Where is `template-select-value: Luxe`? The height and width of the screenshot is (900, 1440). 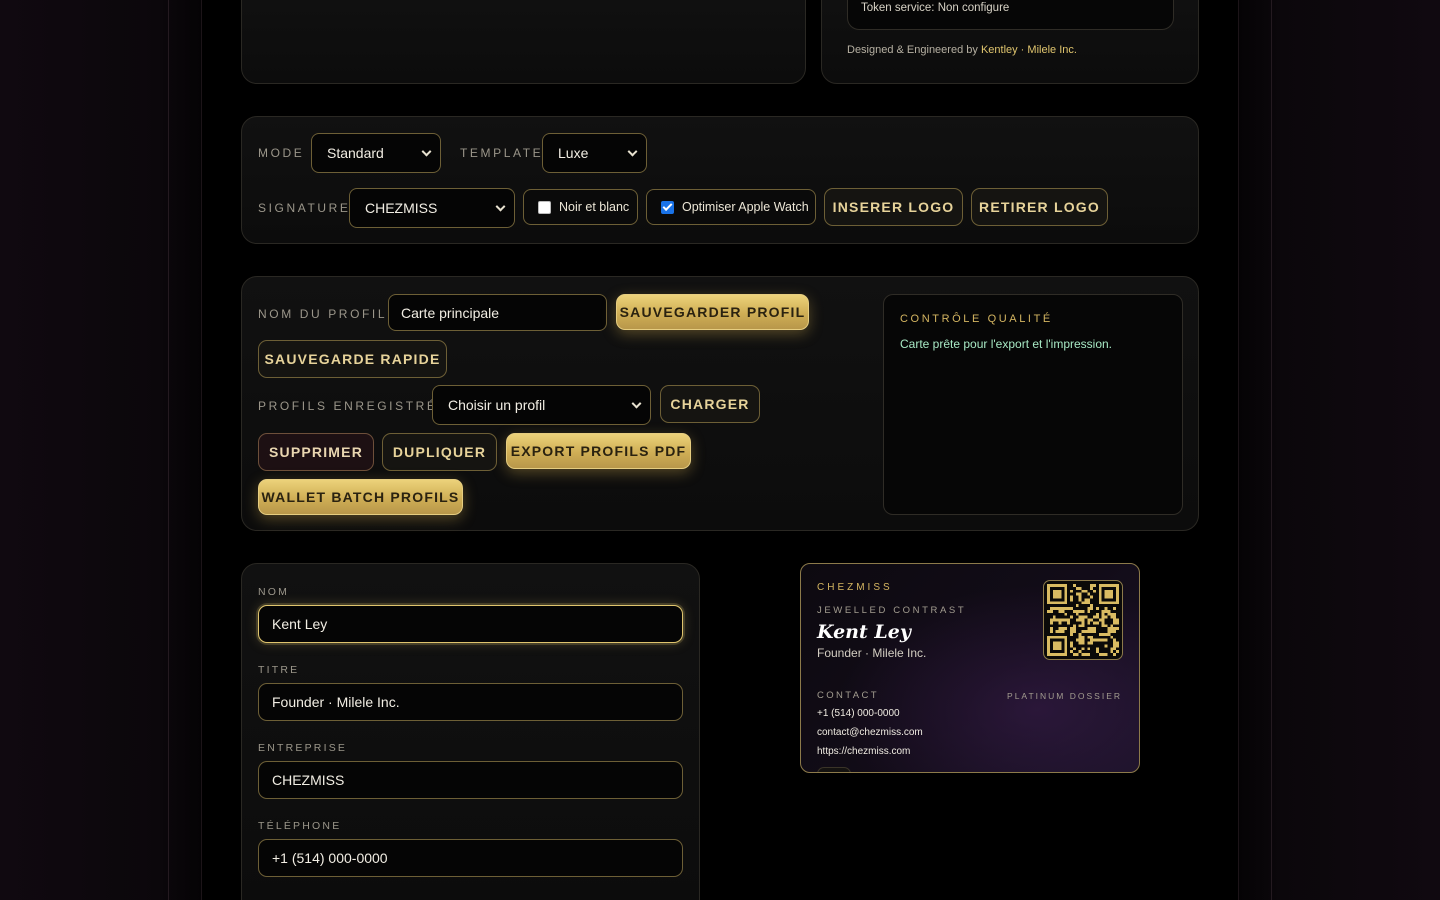
template-select-value: Luxe is located at coordinates (573, 153).